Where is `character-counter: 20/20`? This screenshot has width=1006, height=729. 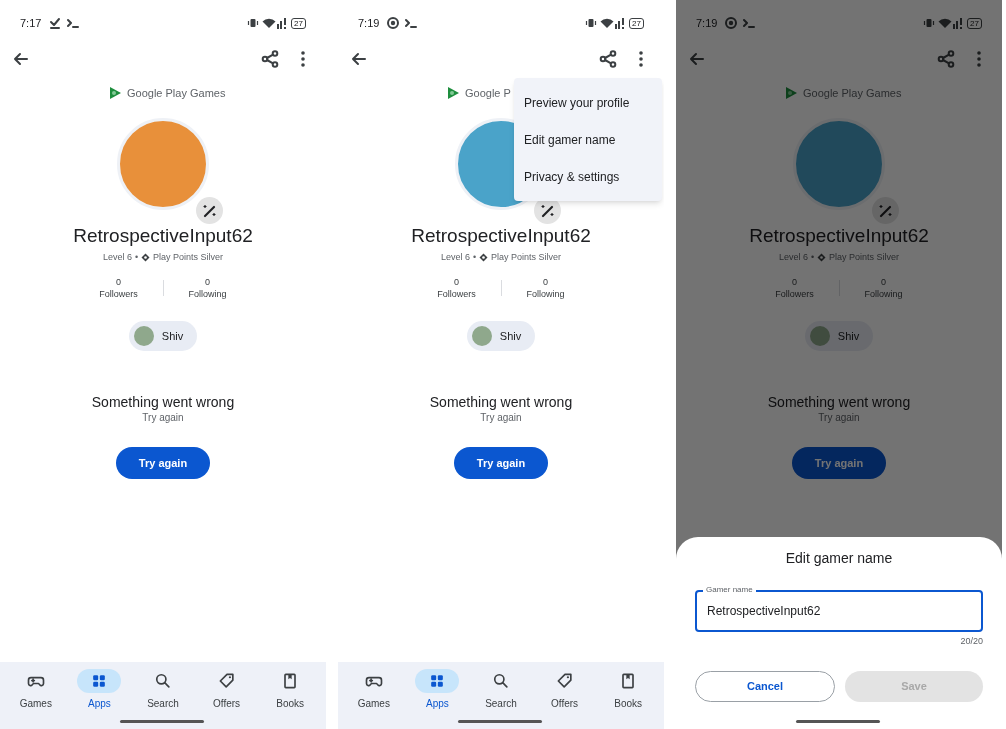 character-counter: 20/20 is located at coordinates (971, 641).